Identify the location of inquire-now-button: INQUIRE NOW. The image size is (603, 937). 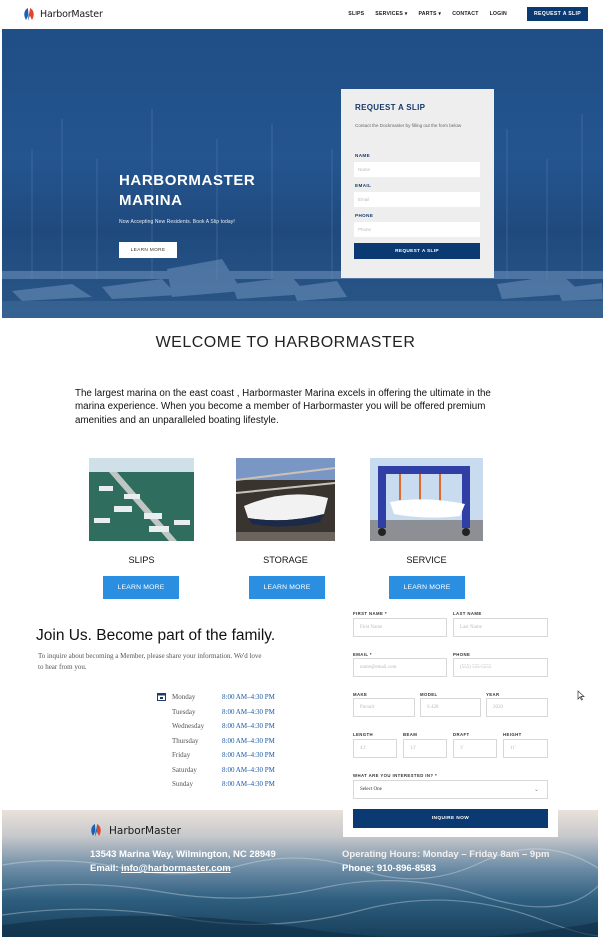
(450, 818).